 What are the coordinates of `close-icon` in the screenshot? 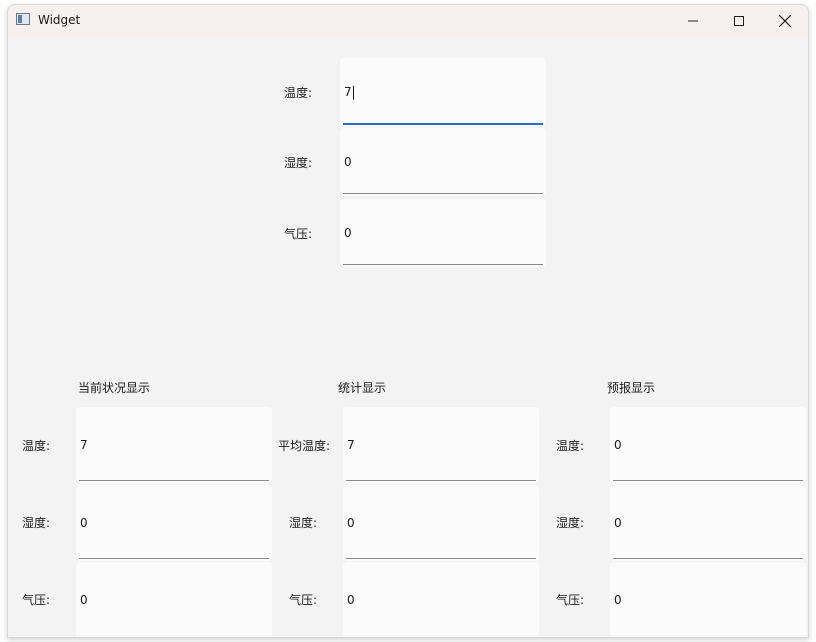 It's located at (785, 21).